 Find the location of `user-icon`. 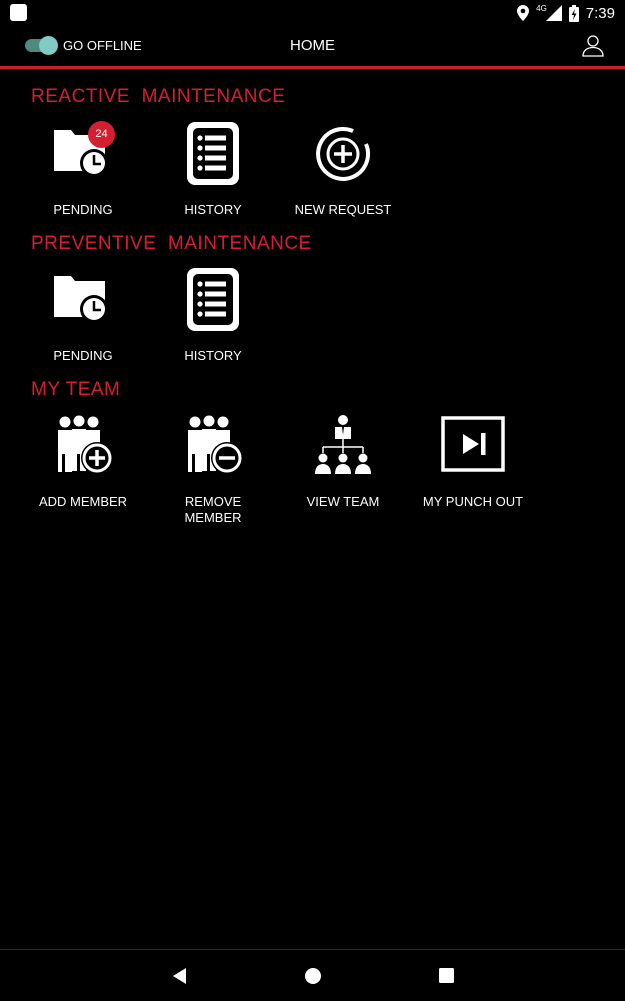

user-icon is located at coordinates (593, 46).